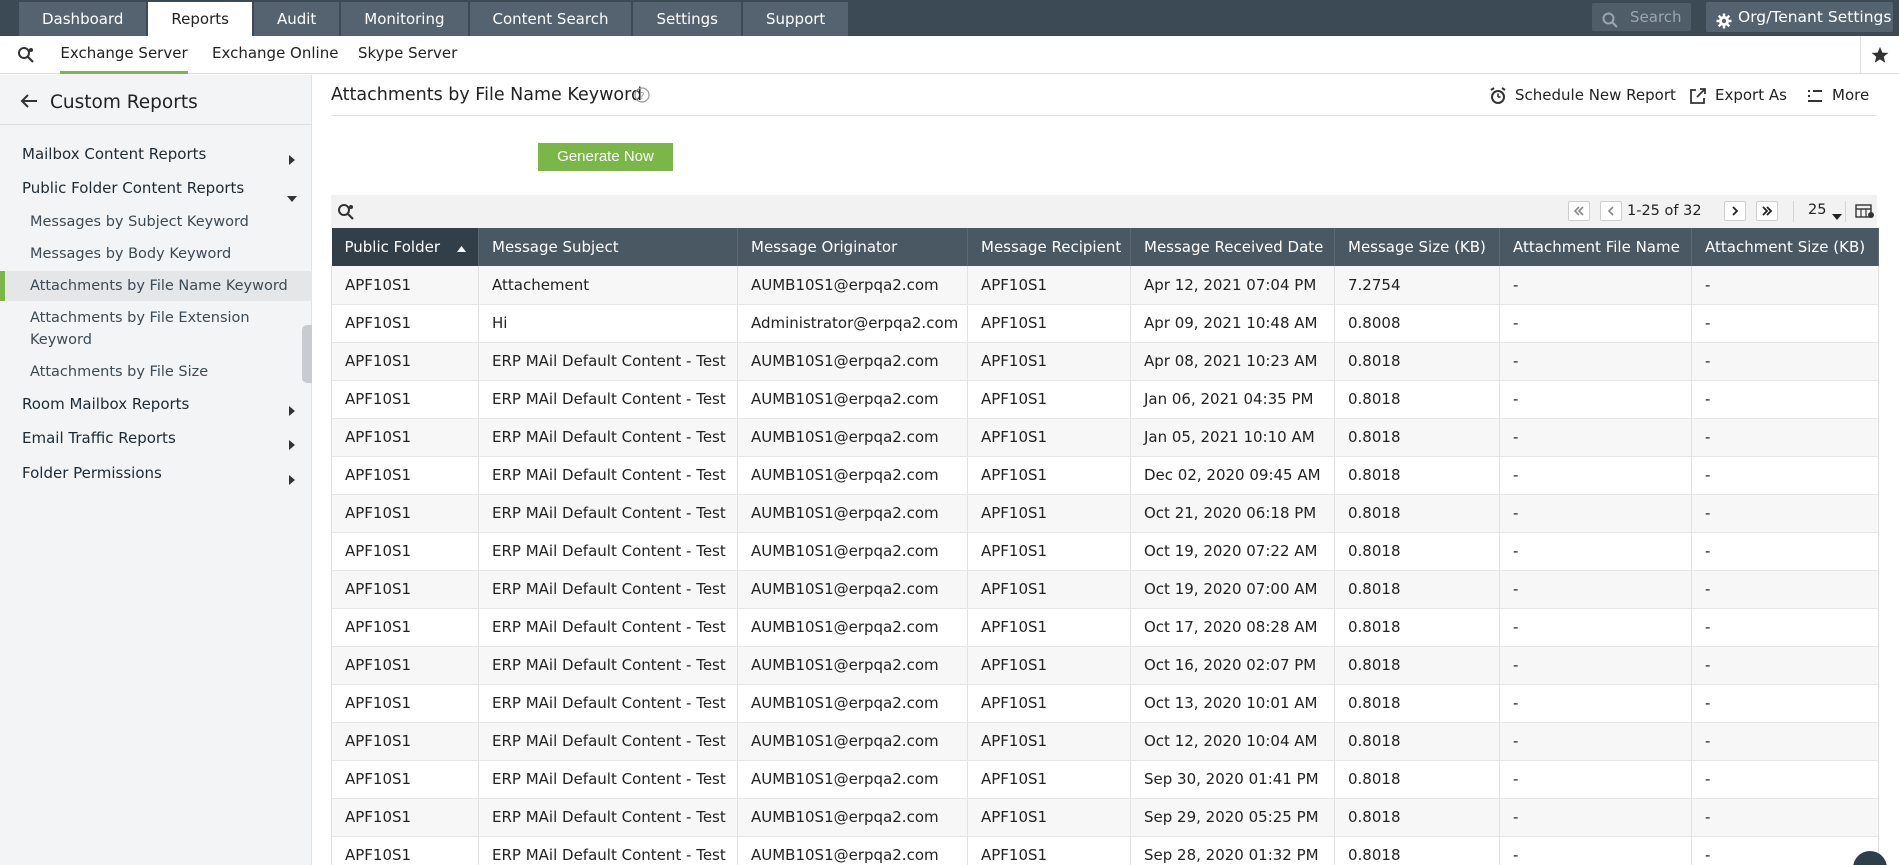 Image resolution: width=1899 pixels, height=865 pixels. I want to click on column-header-message-received-date: Message Received Date, so click(1232, 247).